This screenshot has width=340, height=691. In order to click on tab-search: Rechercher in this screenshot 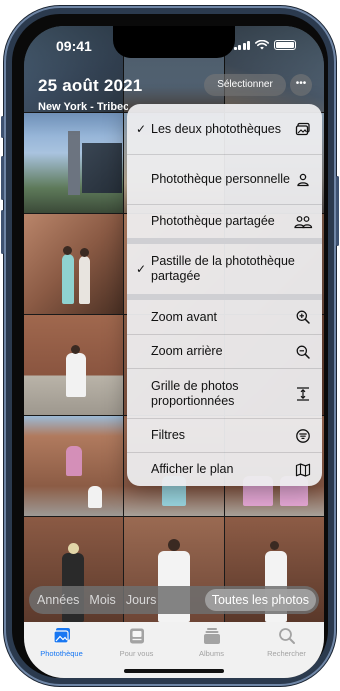, I will do `click(286, 652)`.